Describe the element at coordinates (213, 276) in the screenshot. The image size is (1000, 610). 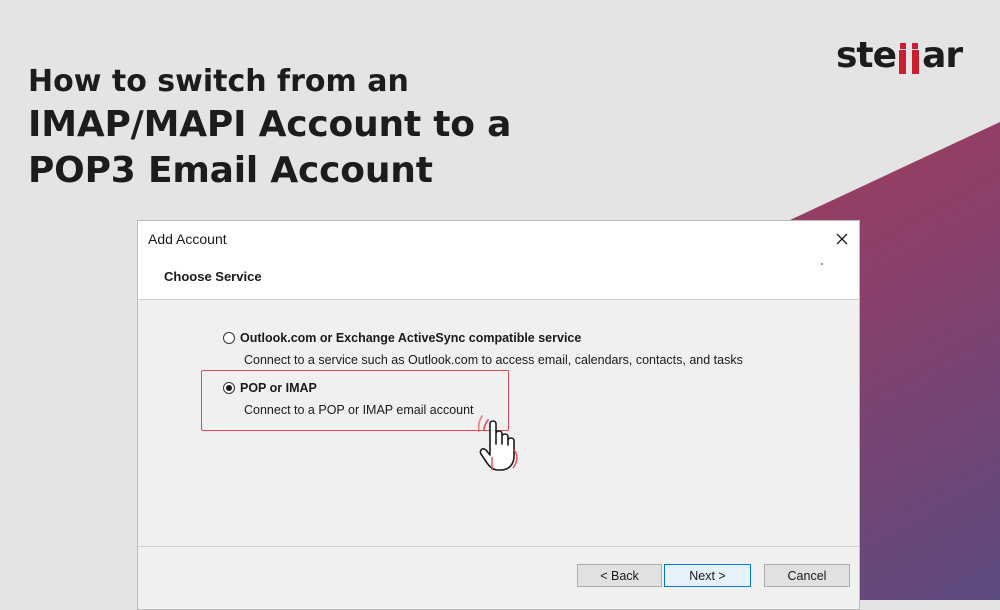
I see `section-title: Choose Service` at that location.